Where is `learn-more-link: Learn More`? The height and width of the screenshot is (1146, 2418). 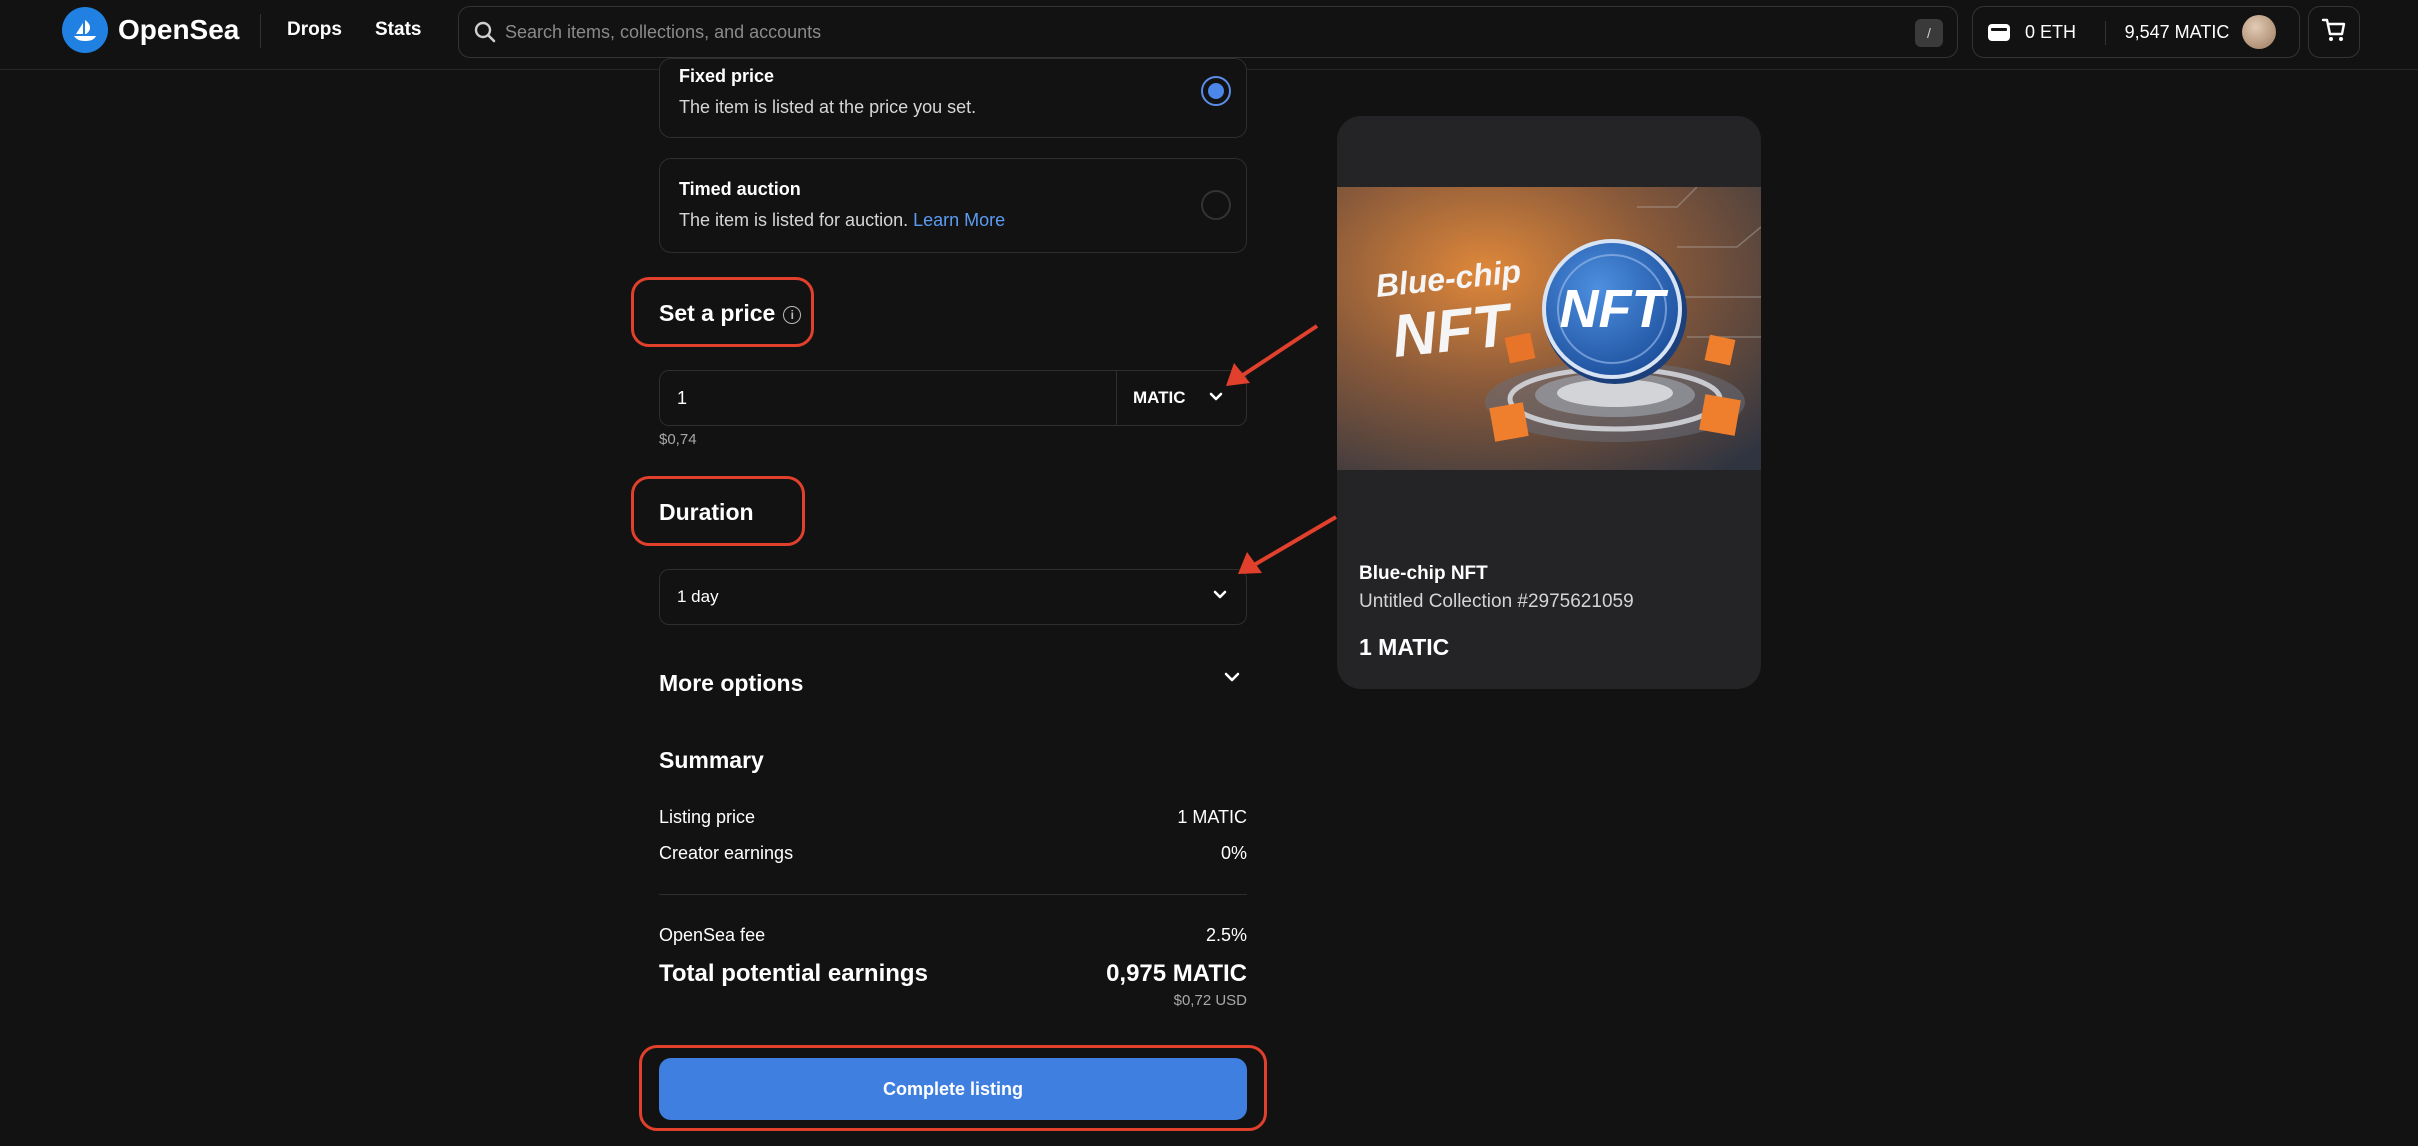 learn-more-link: Learn More is located at coordinates (959, 220).